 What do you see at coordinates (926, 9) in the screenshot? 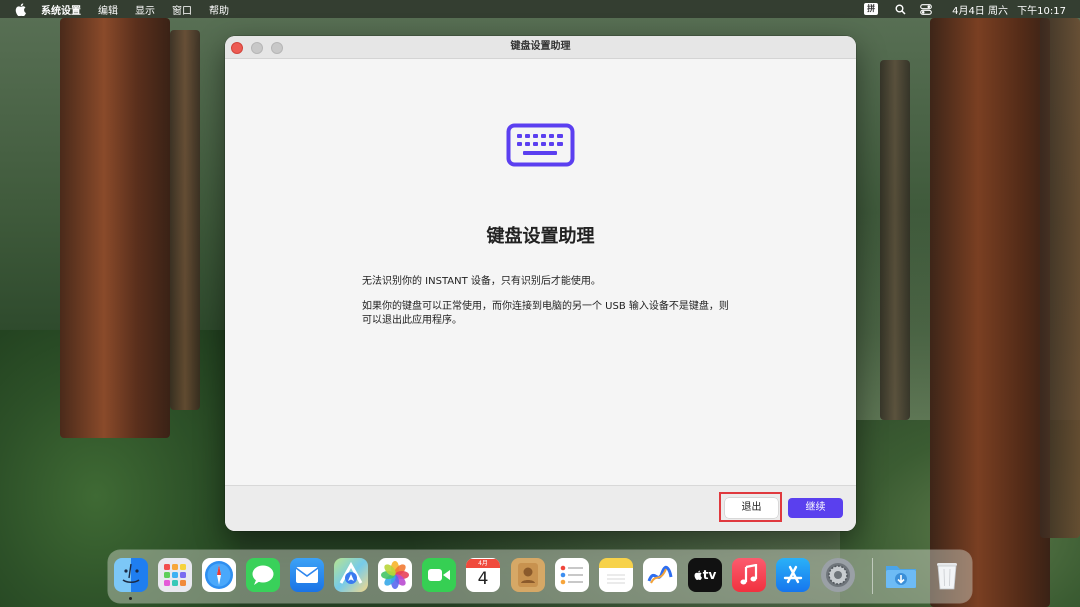
I see `control-center-icon` at bounding box center [926, 9].